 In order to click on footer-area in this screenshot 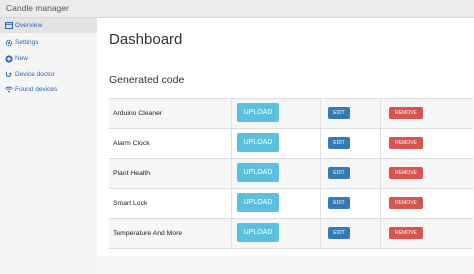, I will do `click(285, 265)`.